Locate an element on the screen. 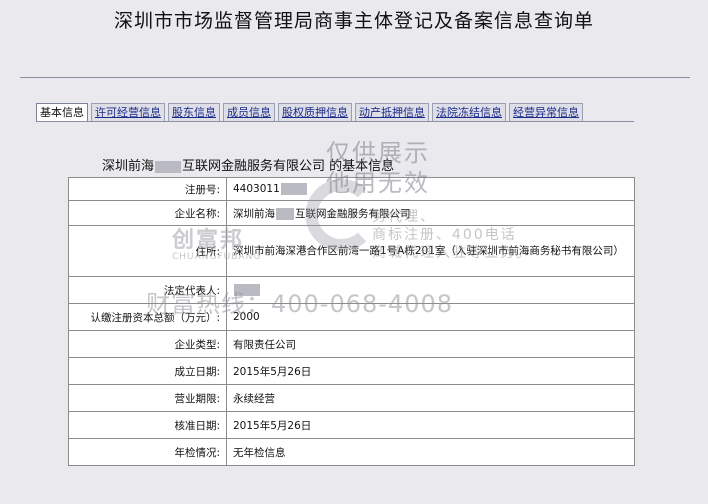 This screenshot has height=504, width=708. row-value is located at coordinates (430, 290).